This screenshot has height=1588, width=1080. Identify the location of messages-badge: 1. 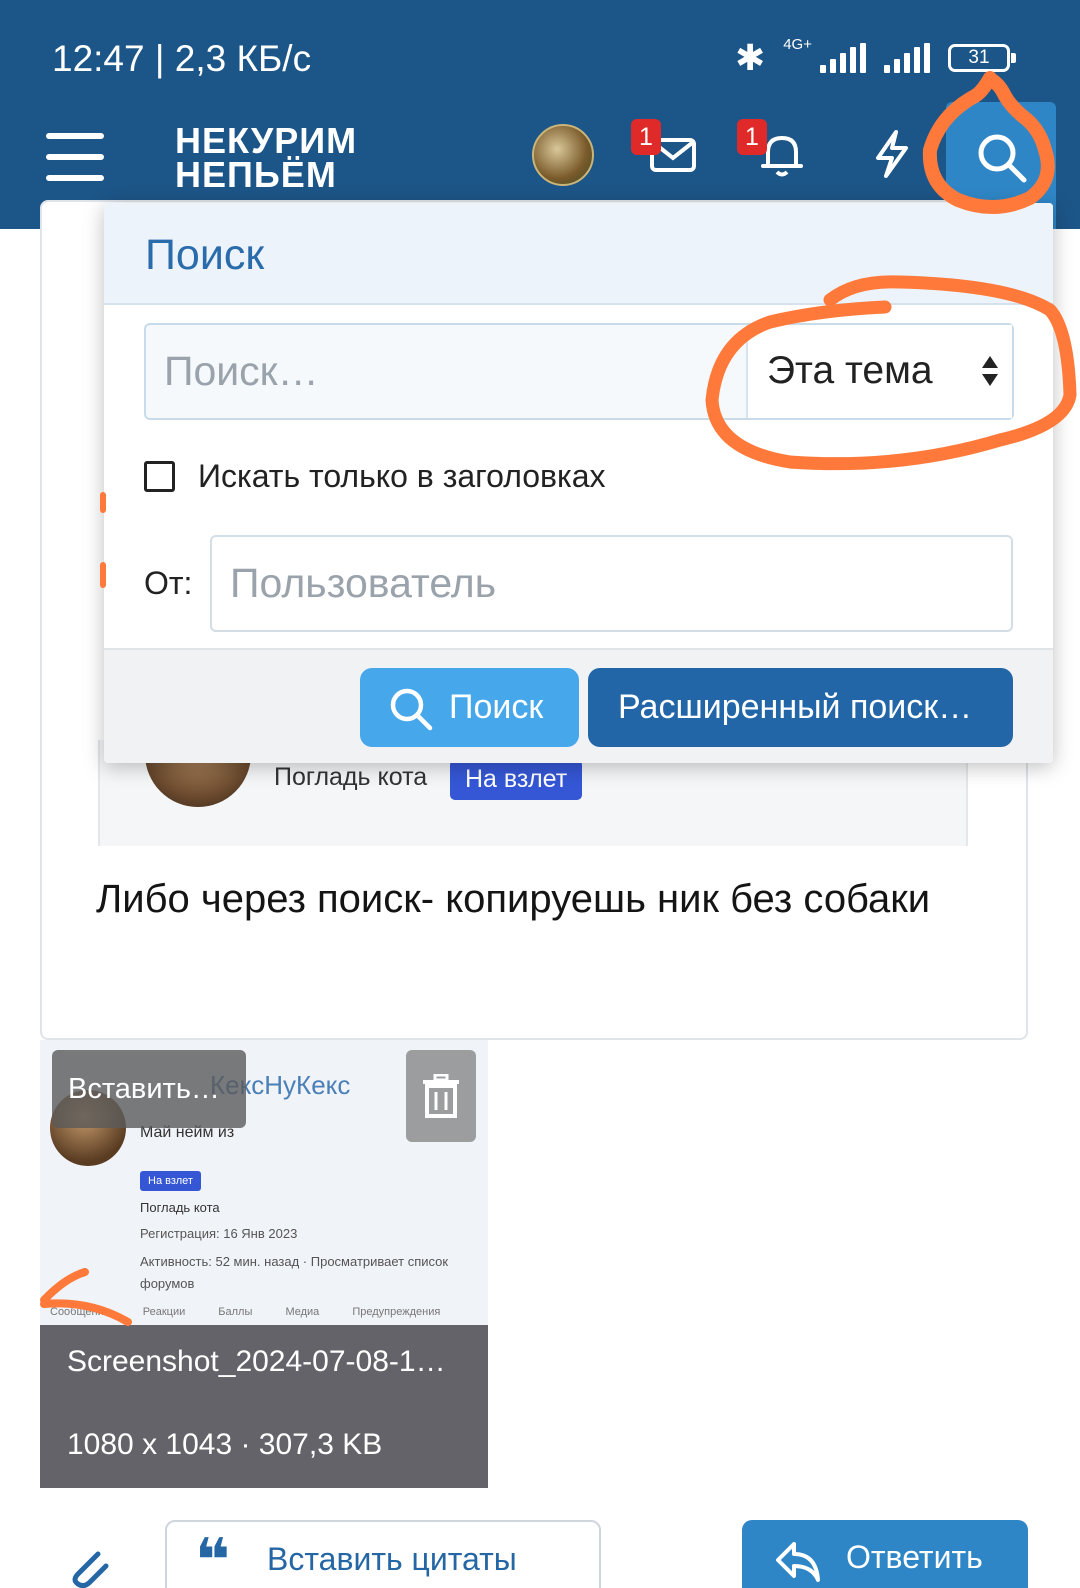
(646, 137).